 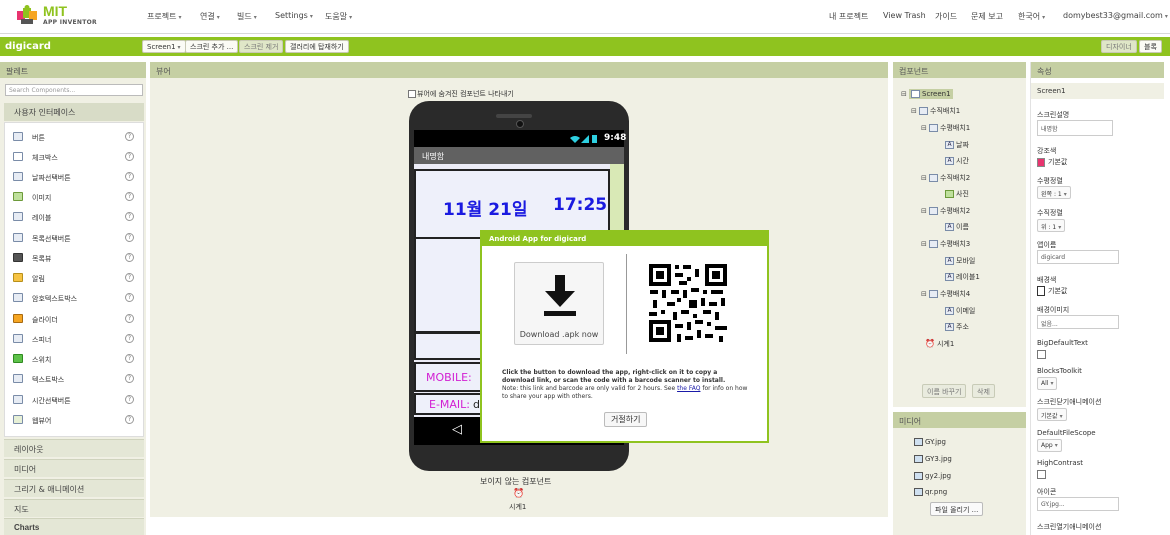 What do you see at coordinates (476, 404) in the screenshot?
I see `email-value: d` at bounding box center [476, 404].